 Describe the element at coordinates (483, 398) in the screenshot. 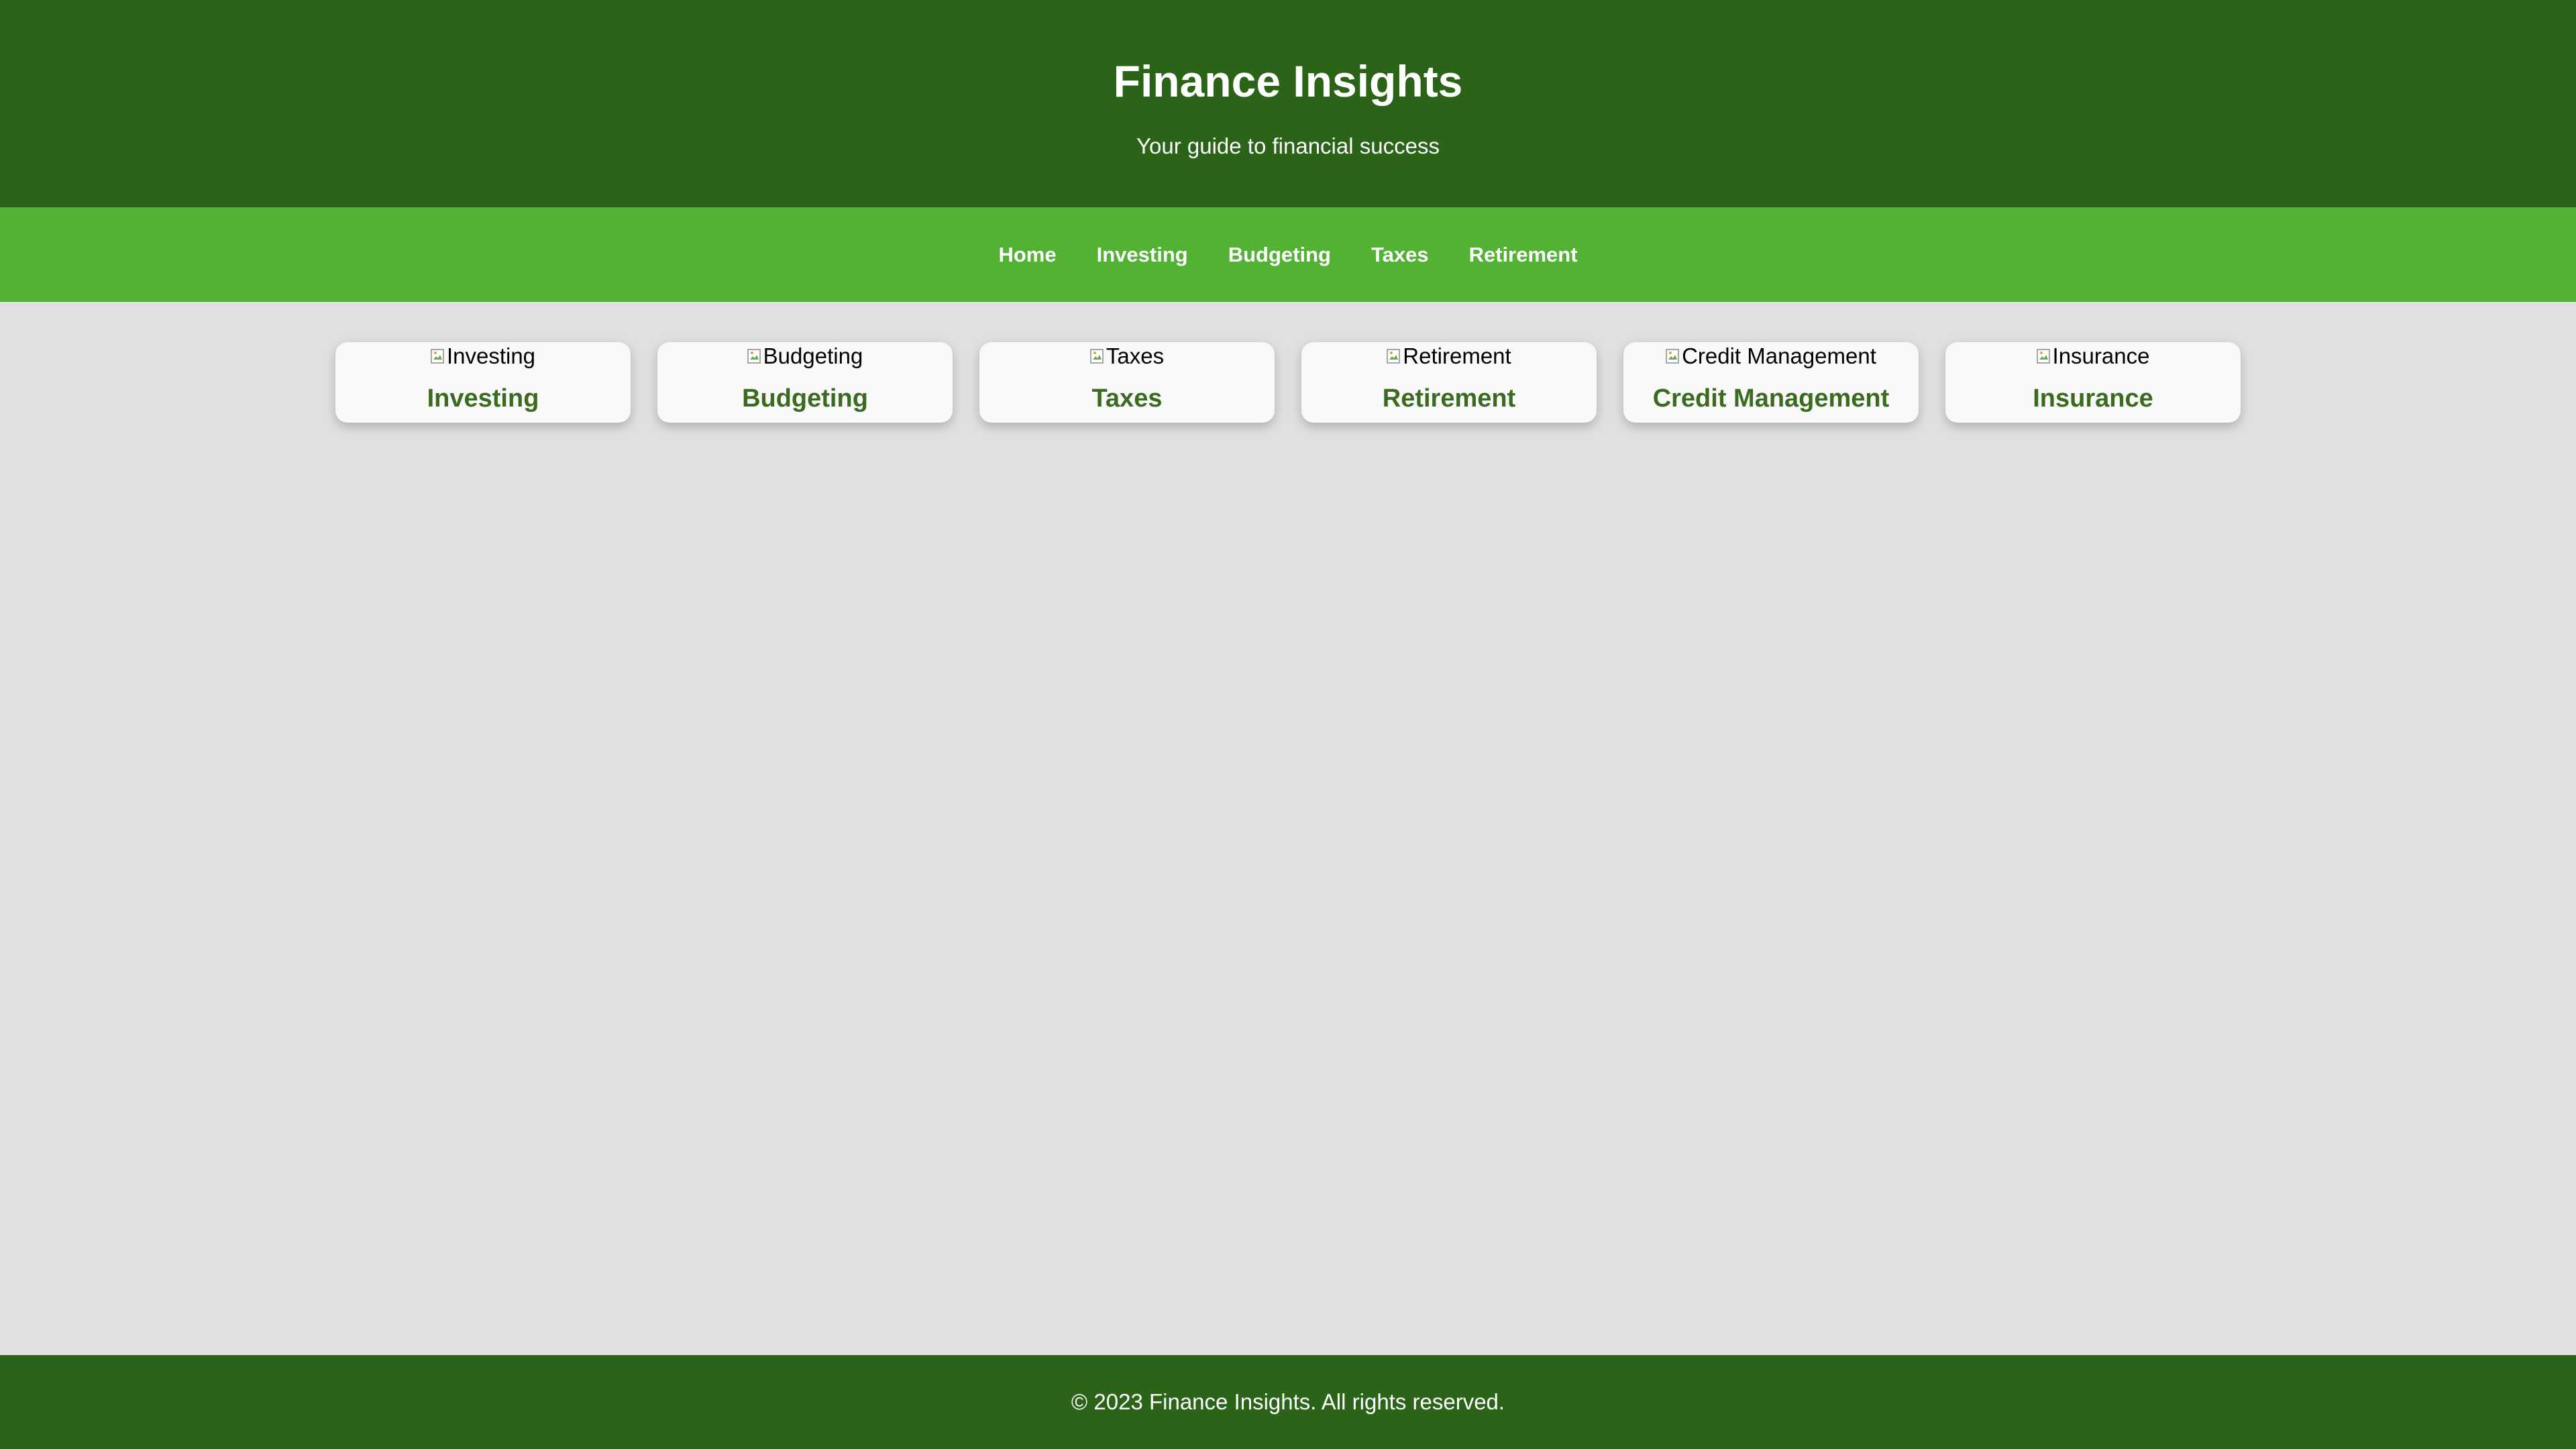

I see `card-title: Investing` at that location.